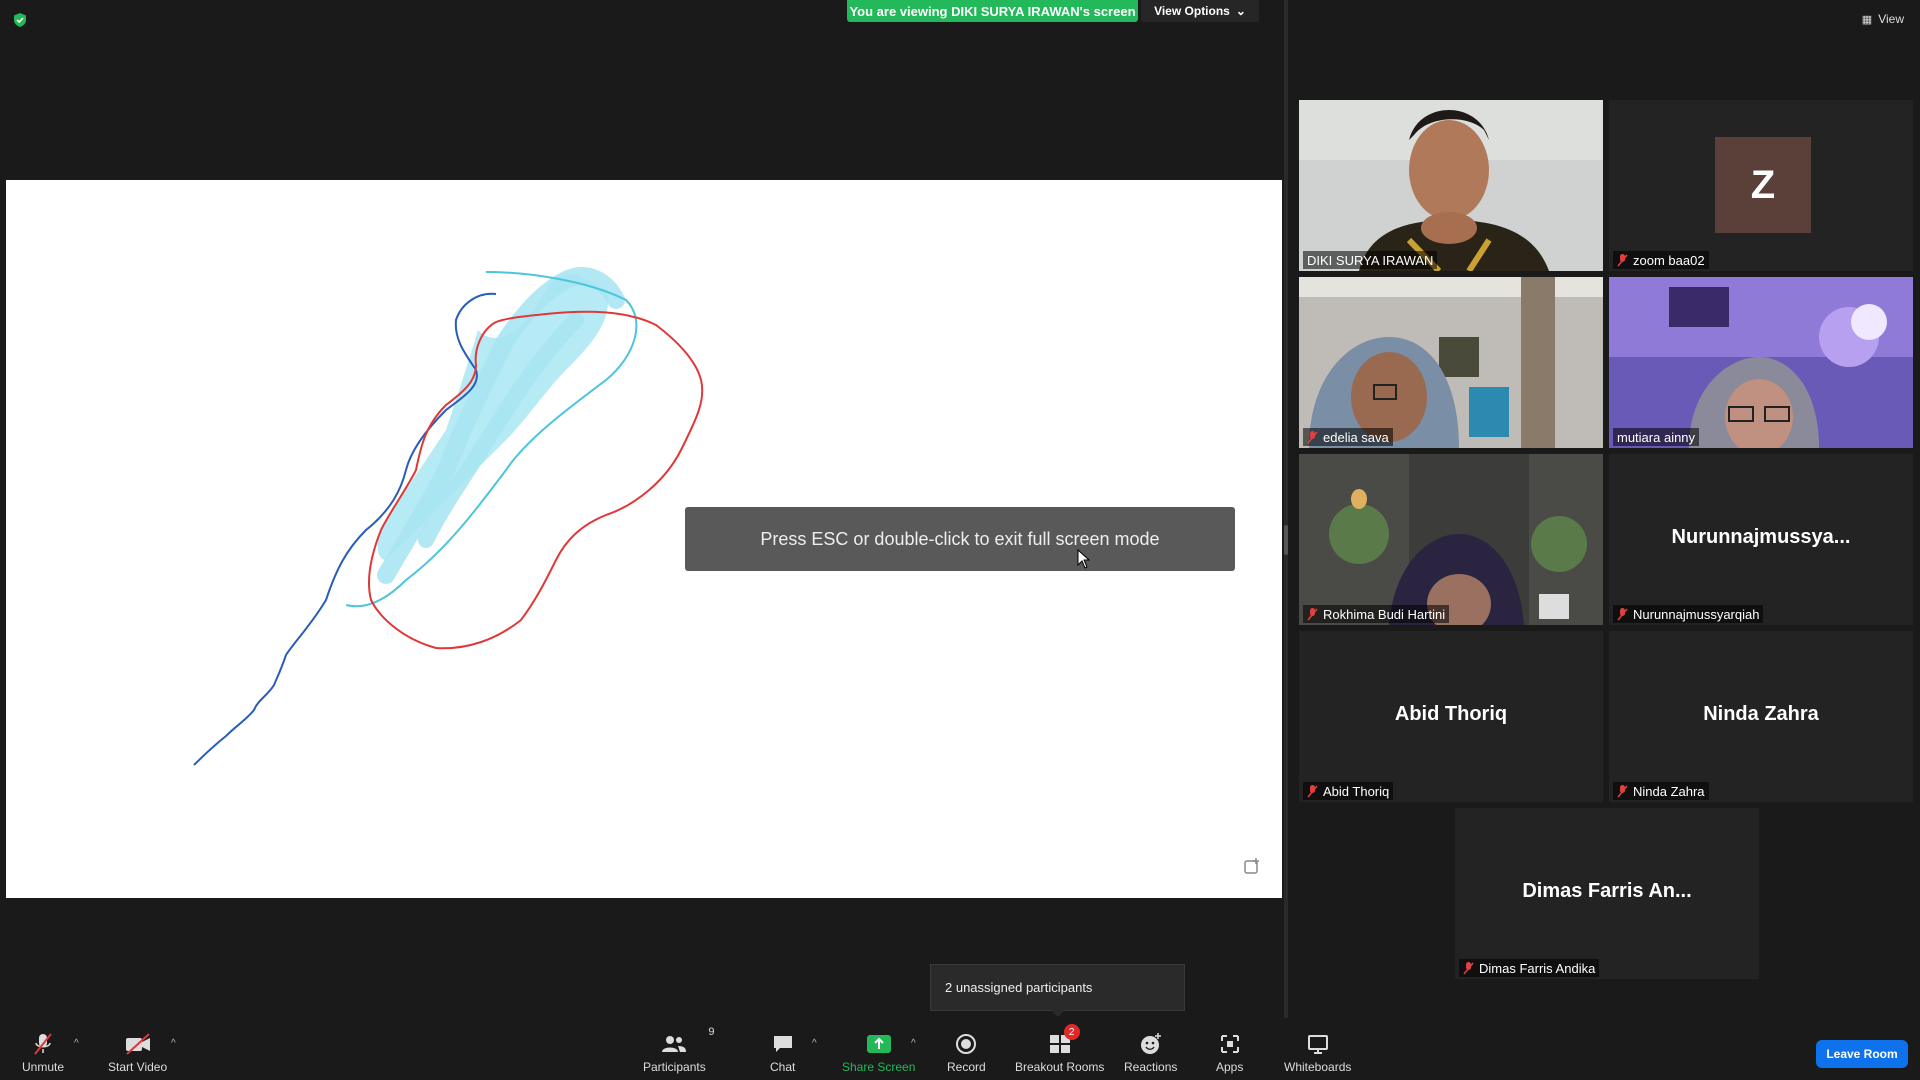 Image resolution: width=1920 pixels, height=1080 pixels. Describe the element at coordinates (814, 1043) in the screenshot. I see `chat-options-caret-icon: ^` at that location.